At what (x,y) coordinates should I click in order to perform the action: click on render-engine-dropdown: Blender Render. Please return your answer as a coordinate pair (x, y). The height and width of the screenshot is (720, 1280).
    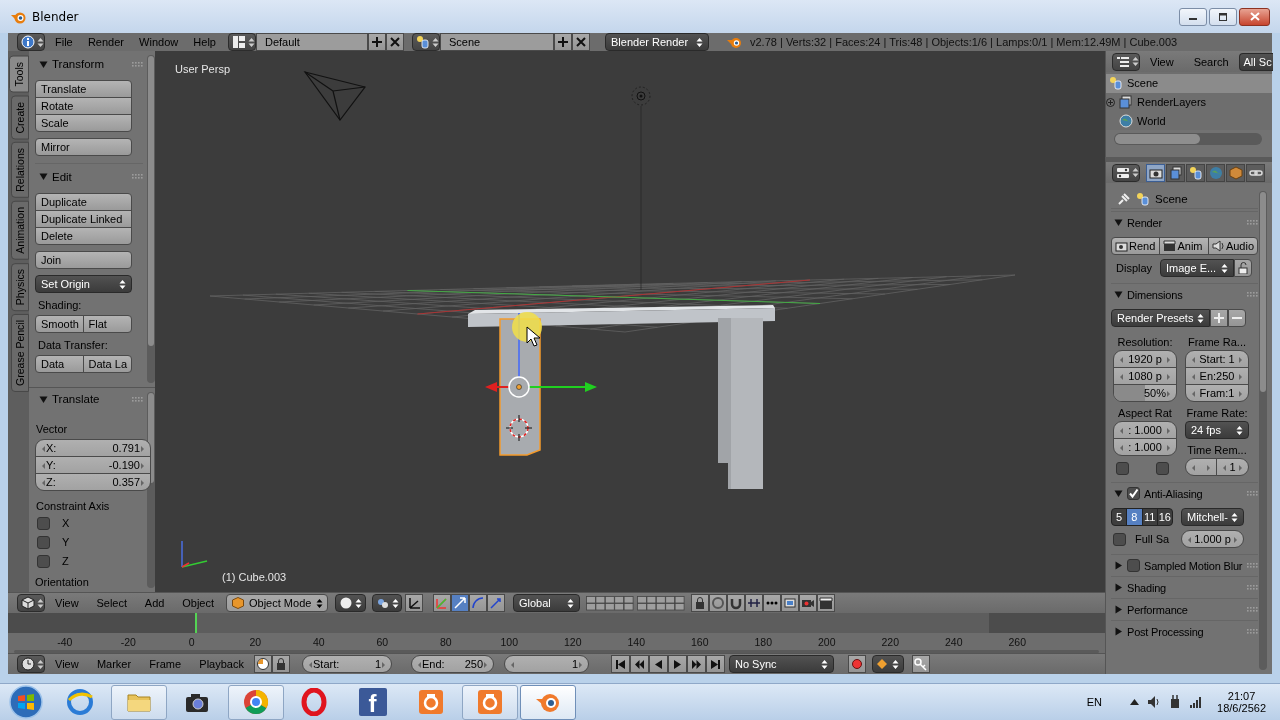
    Looking at the image, I should click on (657, 42).